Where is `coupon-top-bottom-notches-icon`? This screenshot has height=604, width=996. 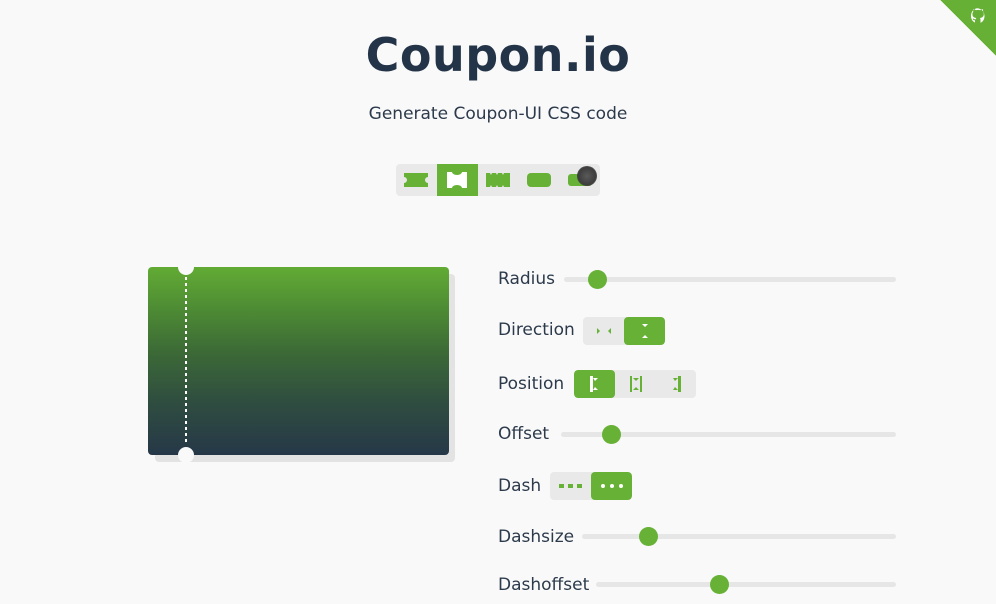
coupon-top-bottom-notches-icon is located at coordinates (457, 180).